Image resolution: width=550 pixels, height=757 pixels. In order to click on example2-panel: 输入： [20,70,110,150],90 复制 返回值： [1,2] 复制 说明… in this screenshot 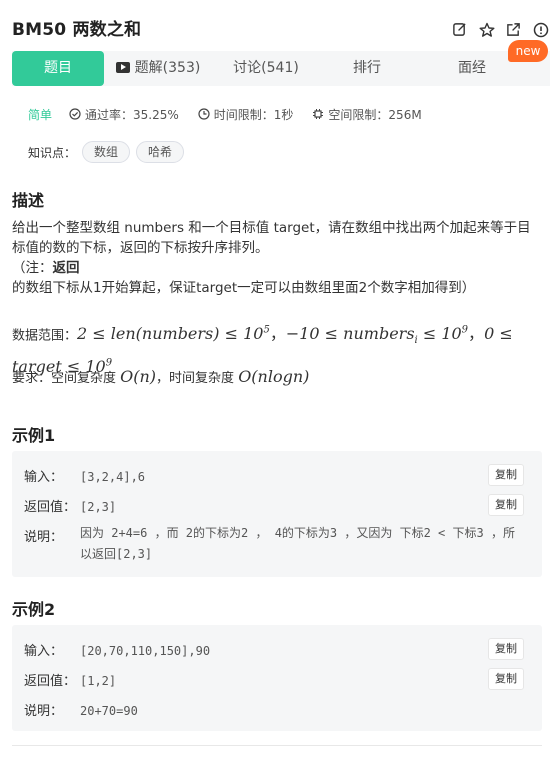, I will do `click(277, 678)`.